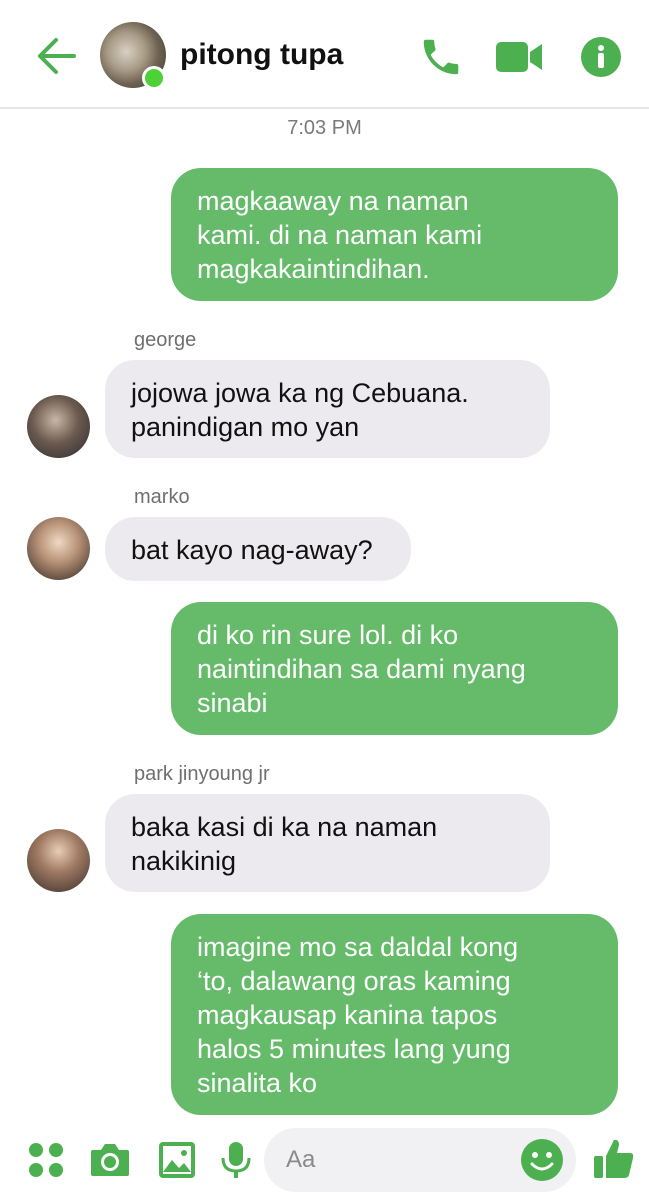 This screenshot has height=1200, width=649. I want to click on image-icon, so click(177, 1160).